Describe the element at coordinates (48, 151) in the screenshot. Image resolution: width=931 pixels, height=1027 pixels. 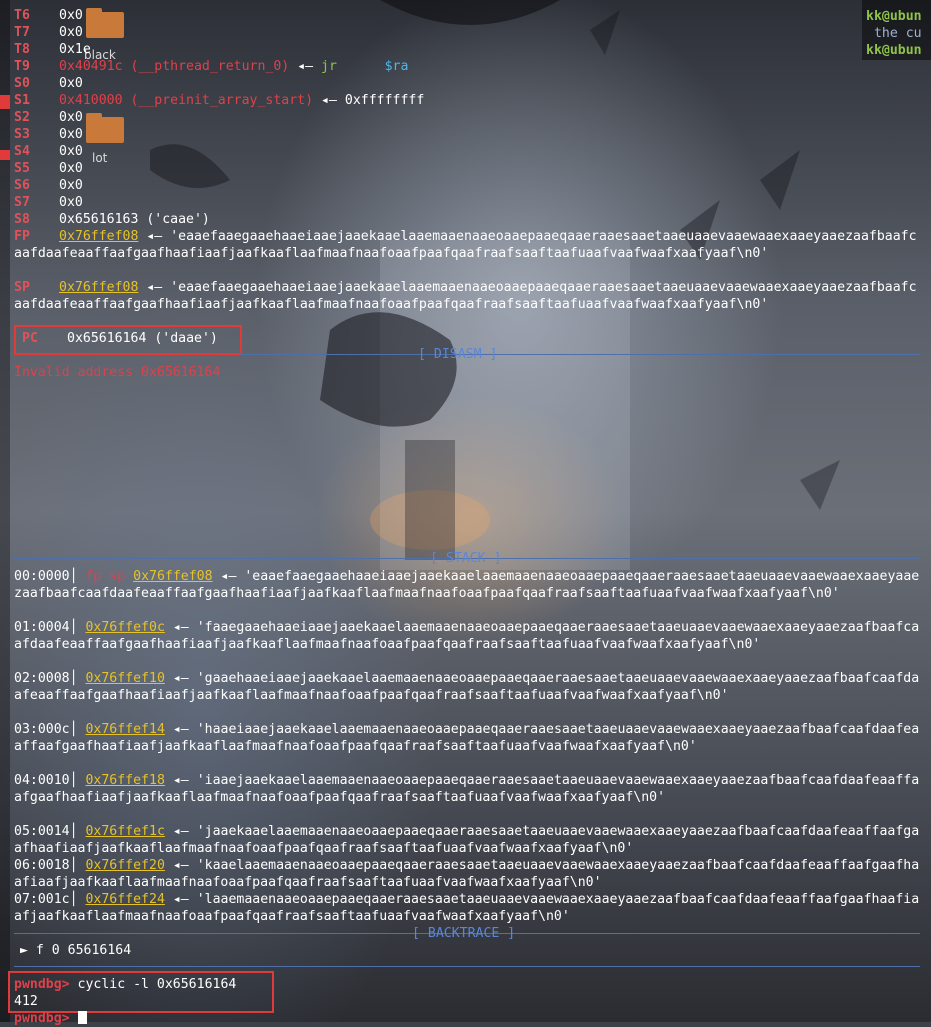
I see `register-row-s4: S4 0x0` at that location.